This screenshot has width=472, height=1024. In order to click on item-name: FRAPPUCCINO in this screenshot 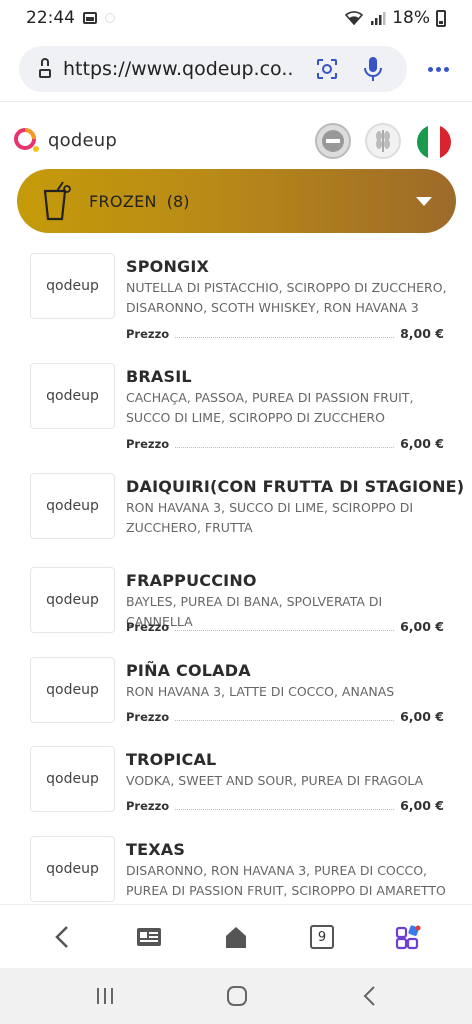, I will do `click(191, 580)`.